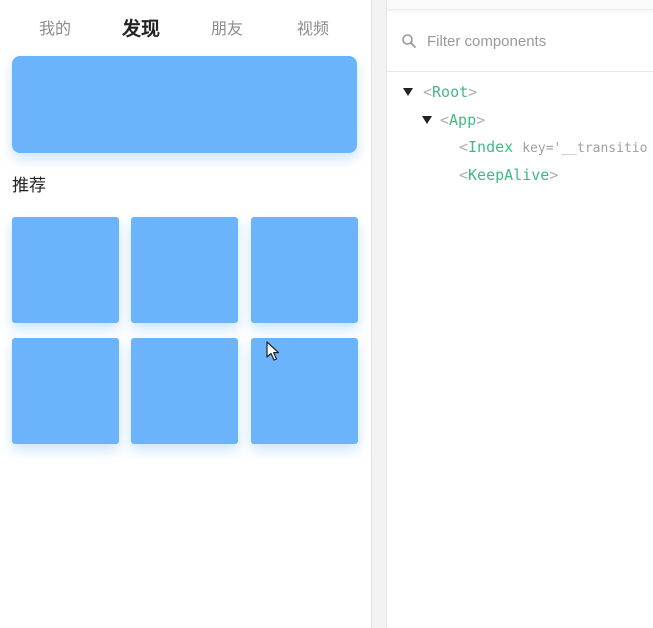  Describe the element at coordinates (450, 92) in the screenshot. I see `tag-name: Root` at that location.